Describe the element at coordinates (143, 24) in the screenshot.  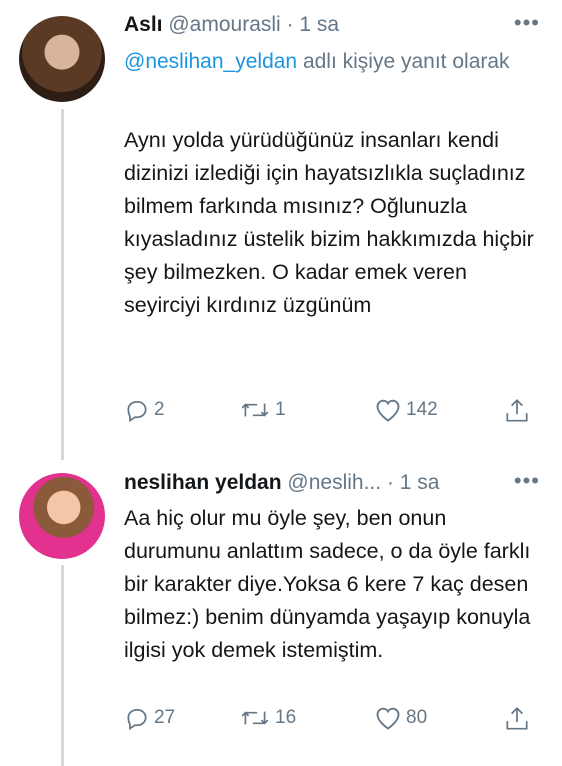
I see `display-name: Aslı` at that location.